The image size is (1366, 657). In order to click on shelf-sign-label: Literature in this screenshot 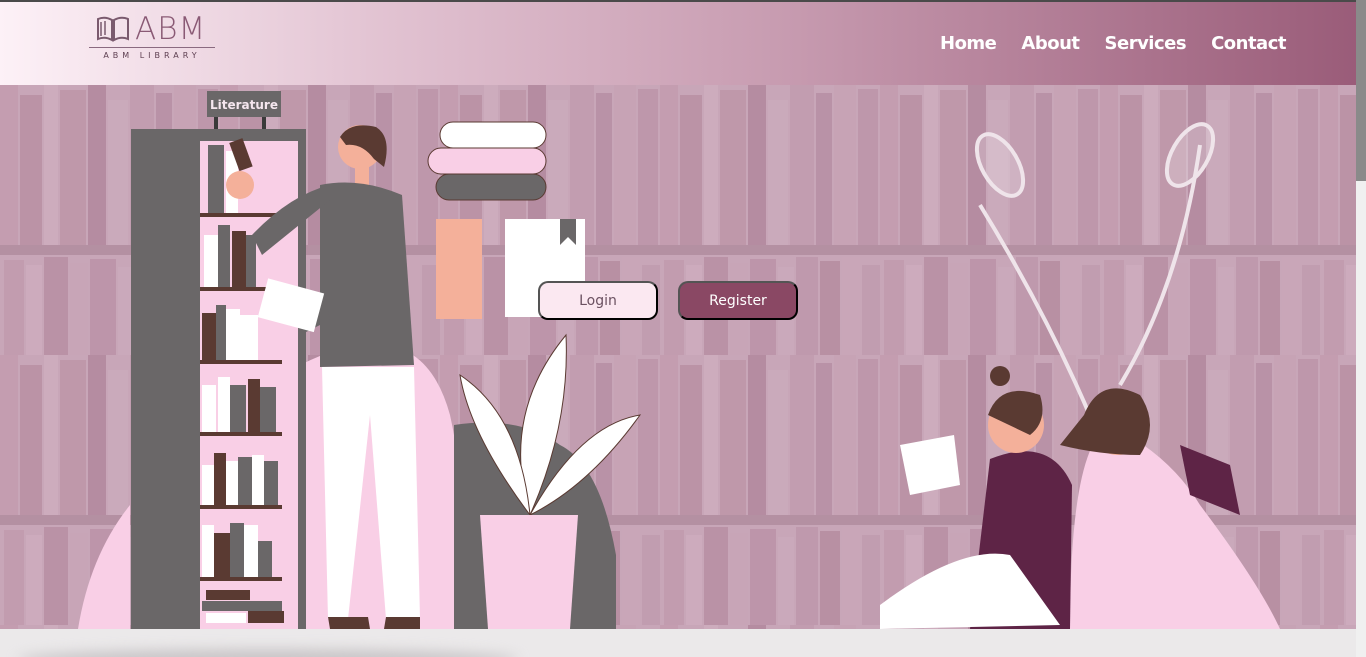, I will do `click(244, 105)`.